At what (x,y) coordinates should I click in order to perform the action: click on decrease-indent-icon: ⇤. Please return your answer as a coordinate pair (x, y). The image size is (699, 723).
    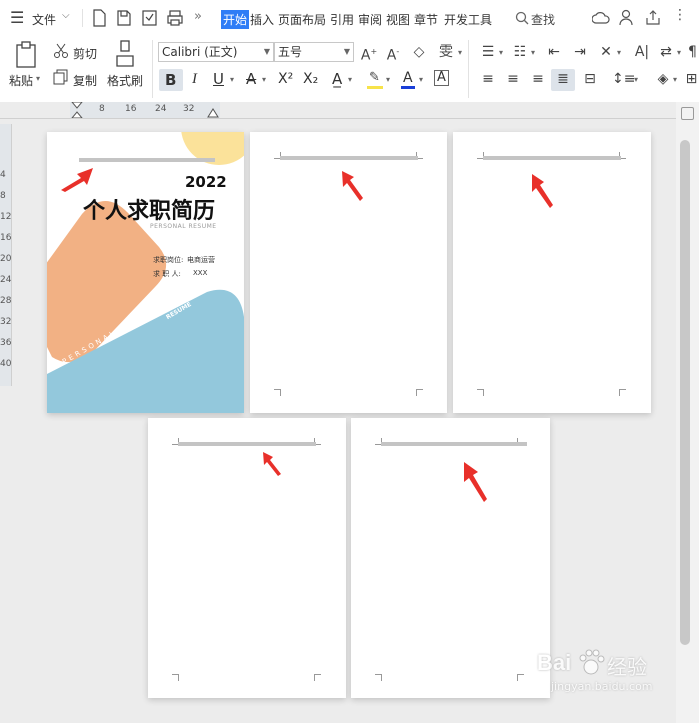
    Looking at the image, I should click on (554, 52).